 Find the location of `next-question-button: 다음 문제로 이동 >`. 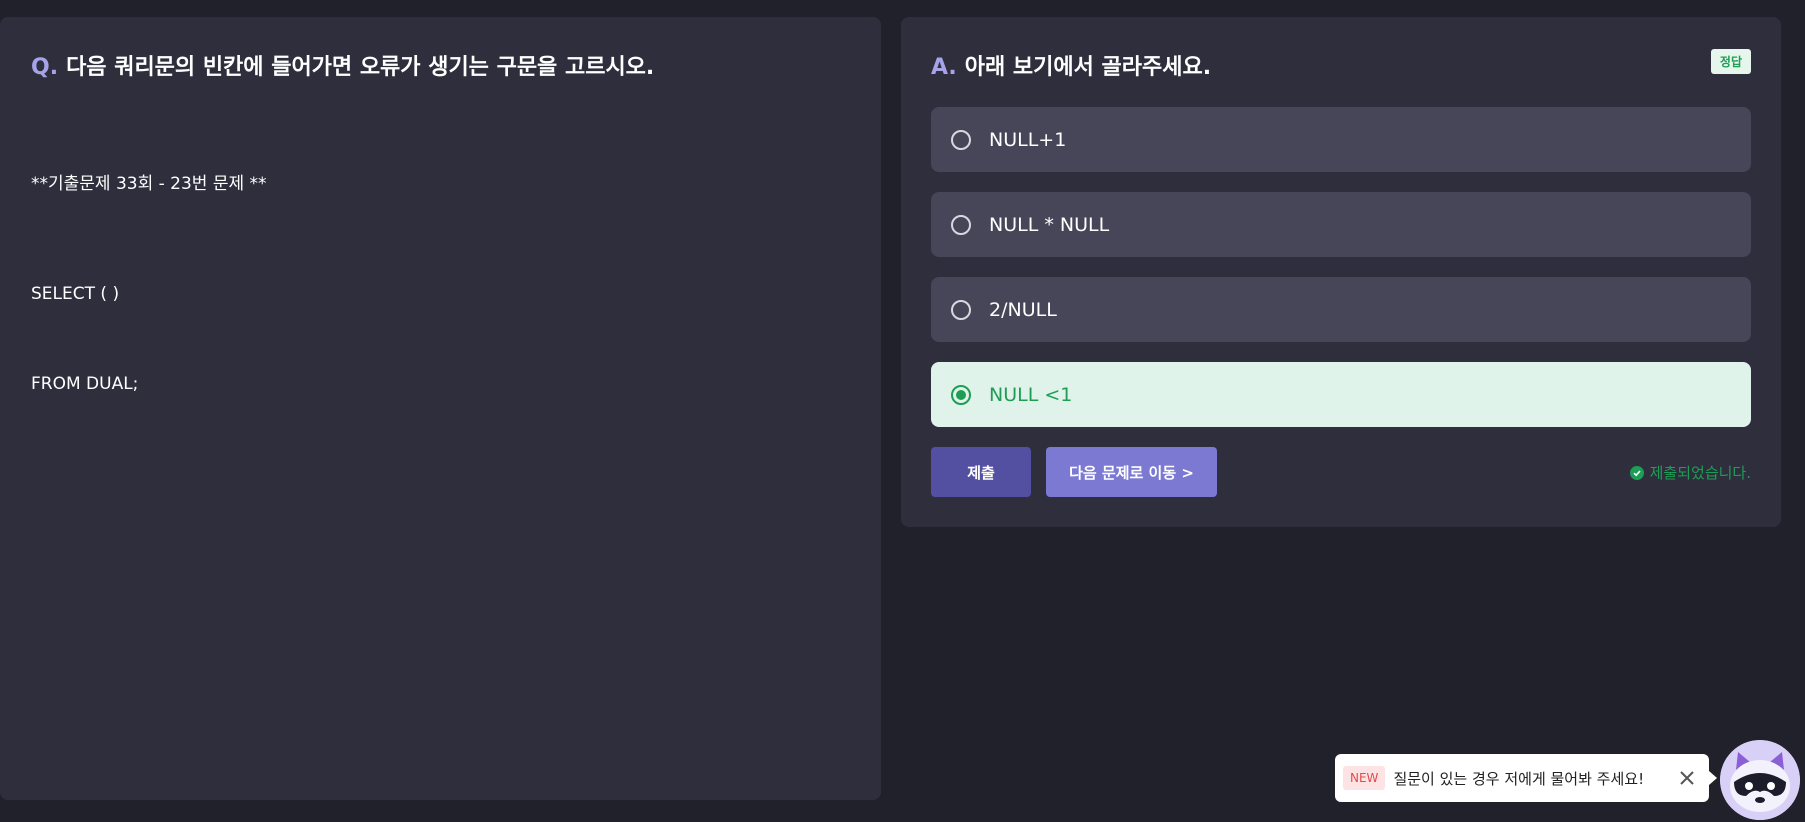

next-question-button: 다음 문제로 이동 > is located at coordinates (1131, 472).